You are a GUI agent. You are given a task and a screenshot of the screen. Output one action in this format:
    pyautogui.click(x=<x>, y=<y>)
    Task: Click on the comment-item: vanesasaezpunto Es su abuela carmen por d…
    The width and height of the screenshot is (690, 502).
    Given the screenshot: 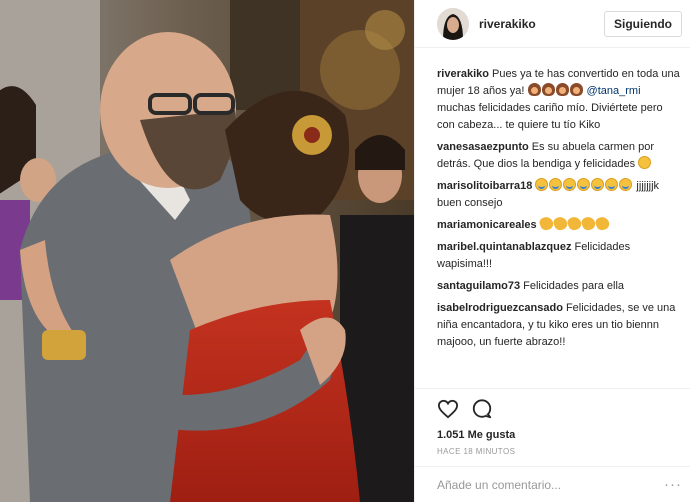 What is the action you would take?
    pyautogui.click(x=558, y=156)
    